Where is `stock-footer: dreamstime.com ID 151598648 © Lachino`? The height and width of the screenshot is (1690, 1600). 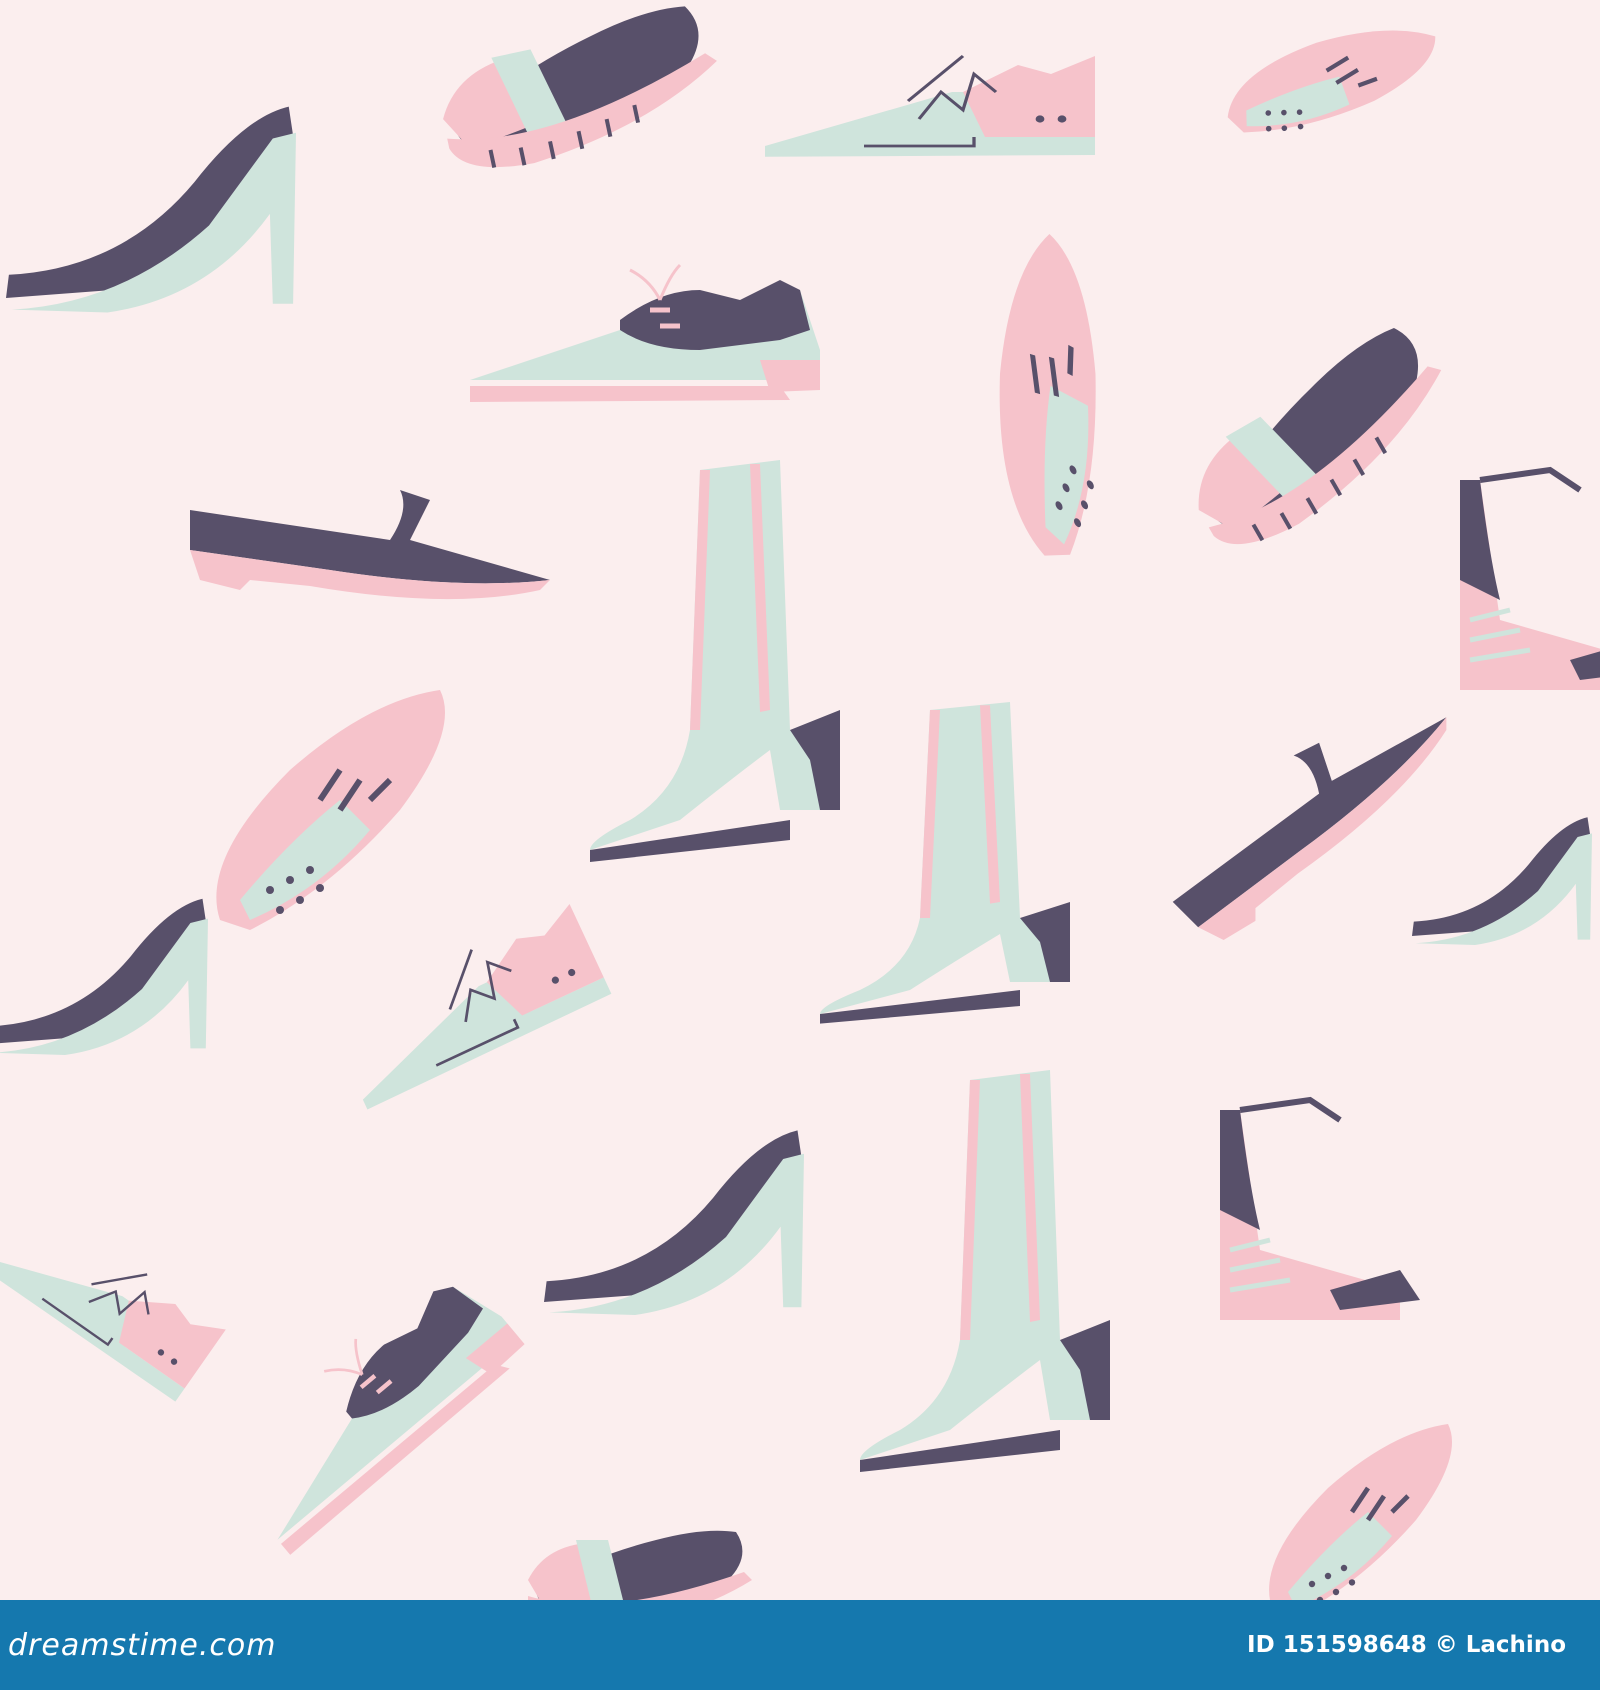 stock-footer: dreamstime.com ID 151598648 © Lachino is located at coordinates (800, 1645).